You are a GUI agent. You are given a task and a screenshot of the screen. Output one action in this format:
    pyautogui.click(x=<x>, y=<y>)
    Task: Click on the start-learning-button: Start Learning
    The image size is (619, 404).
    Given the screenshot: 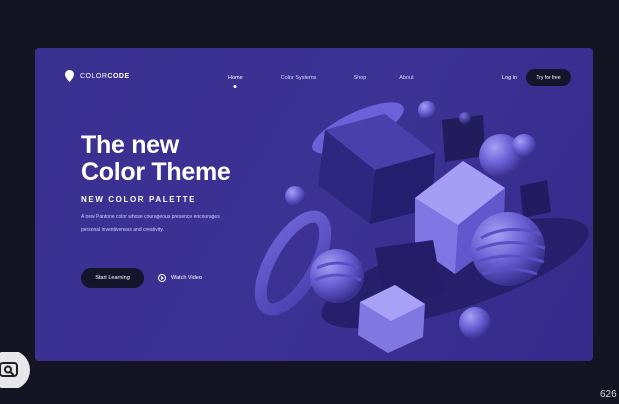 What is the action you would take?
    pyautogui.click(x=112, y=278)
    